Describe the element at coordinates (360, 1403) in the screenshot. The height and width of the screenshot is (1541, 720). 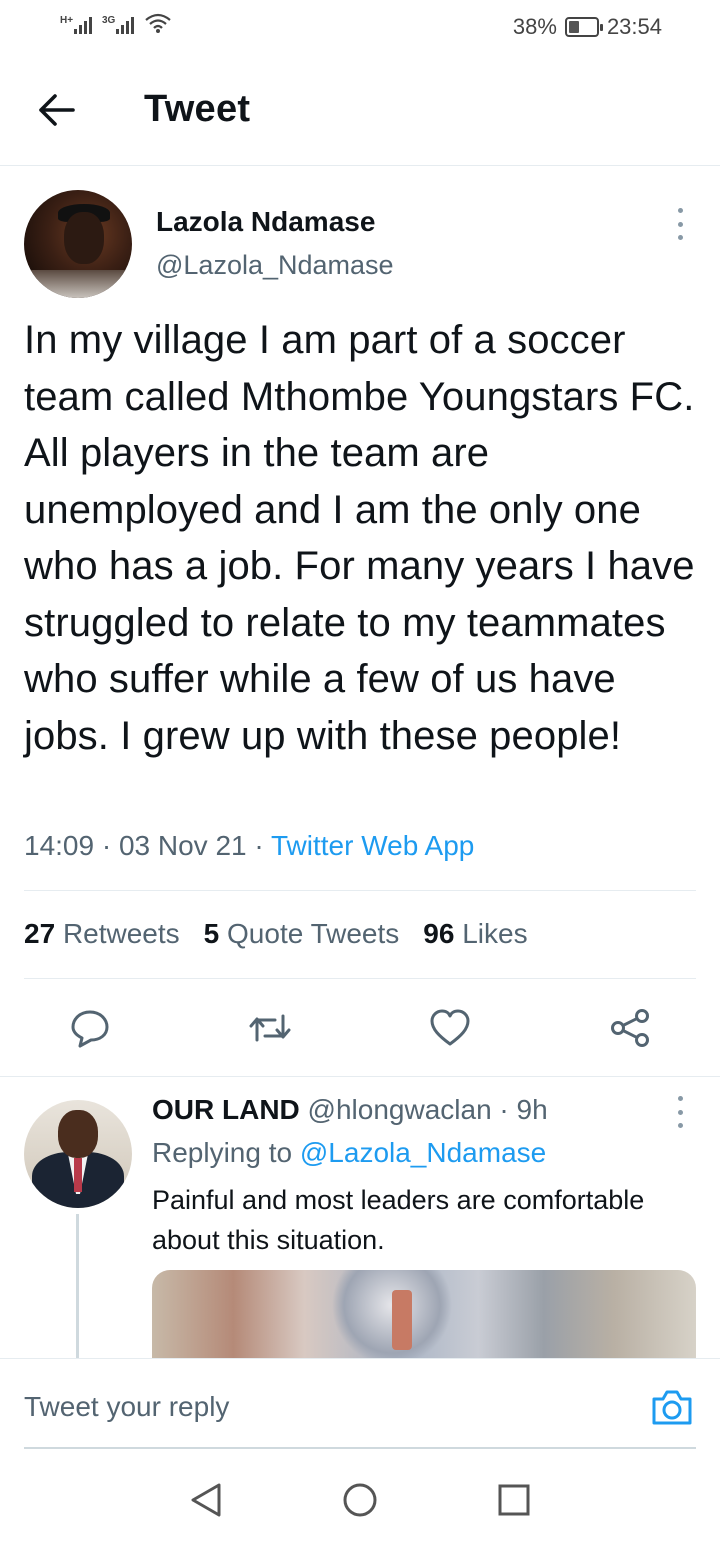
I see `reply-composer: Tweet your reply` at that location.